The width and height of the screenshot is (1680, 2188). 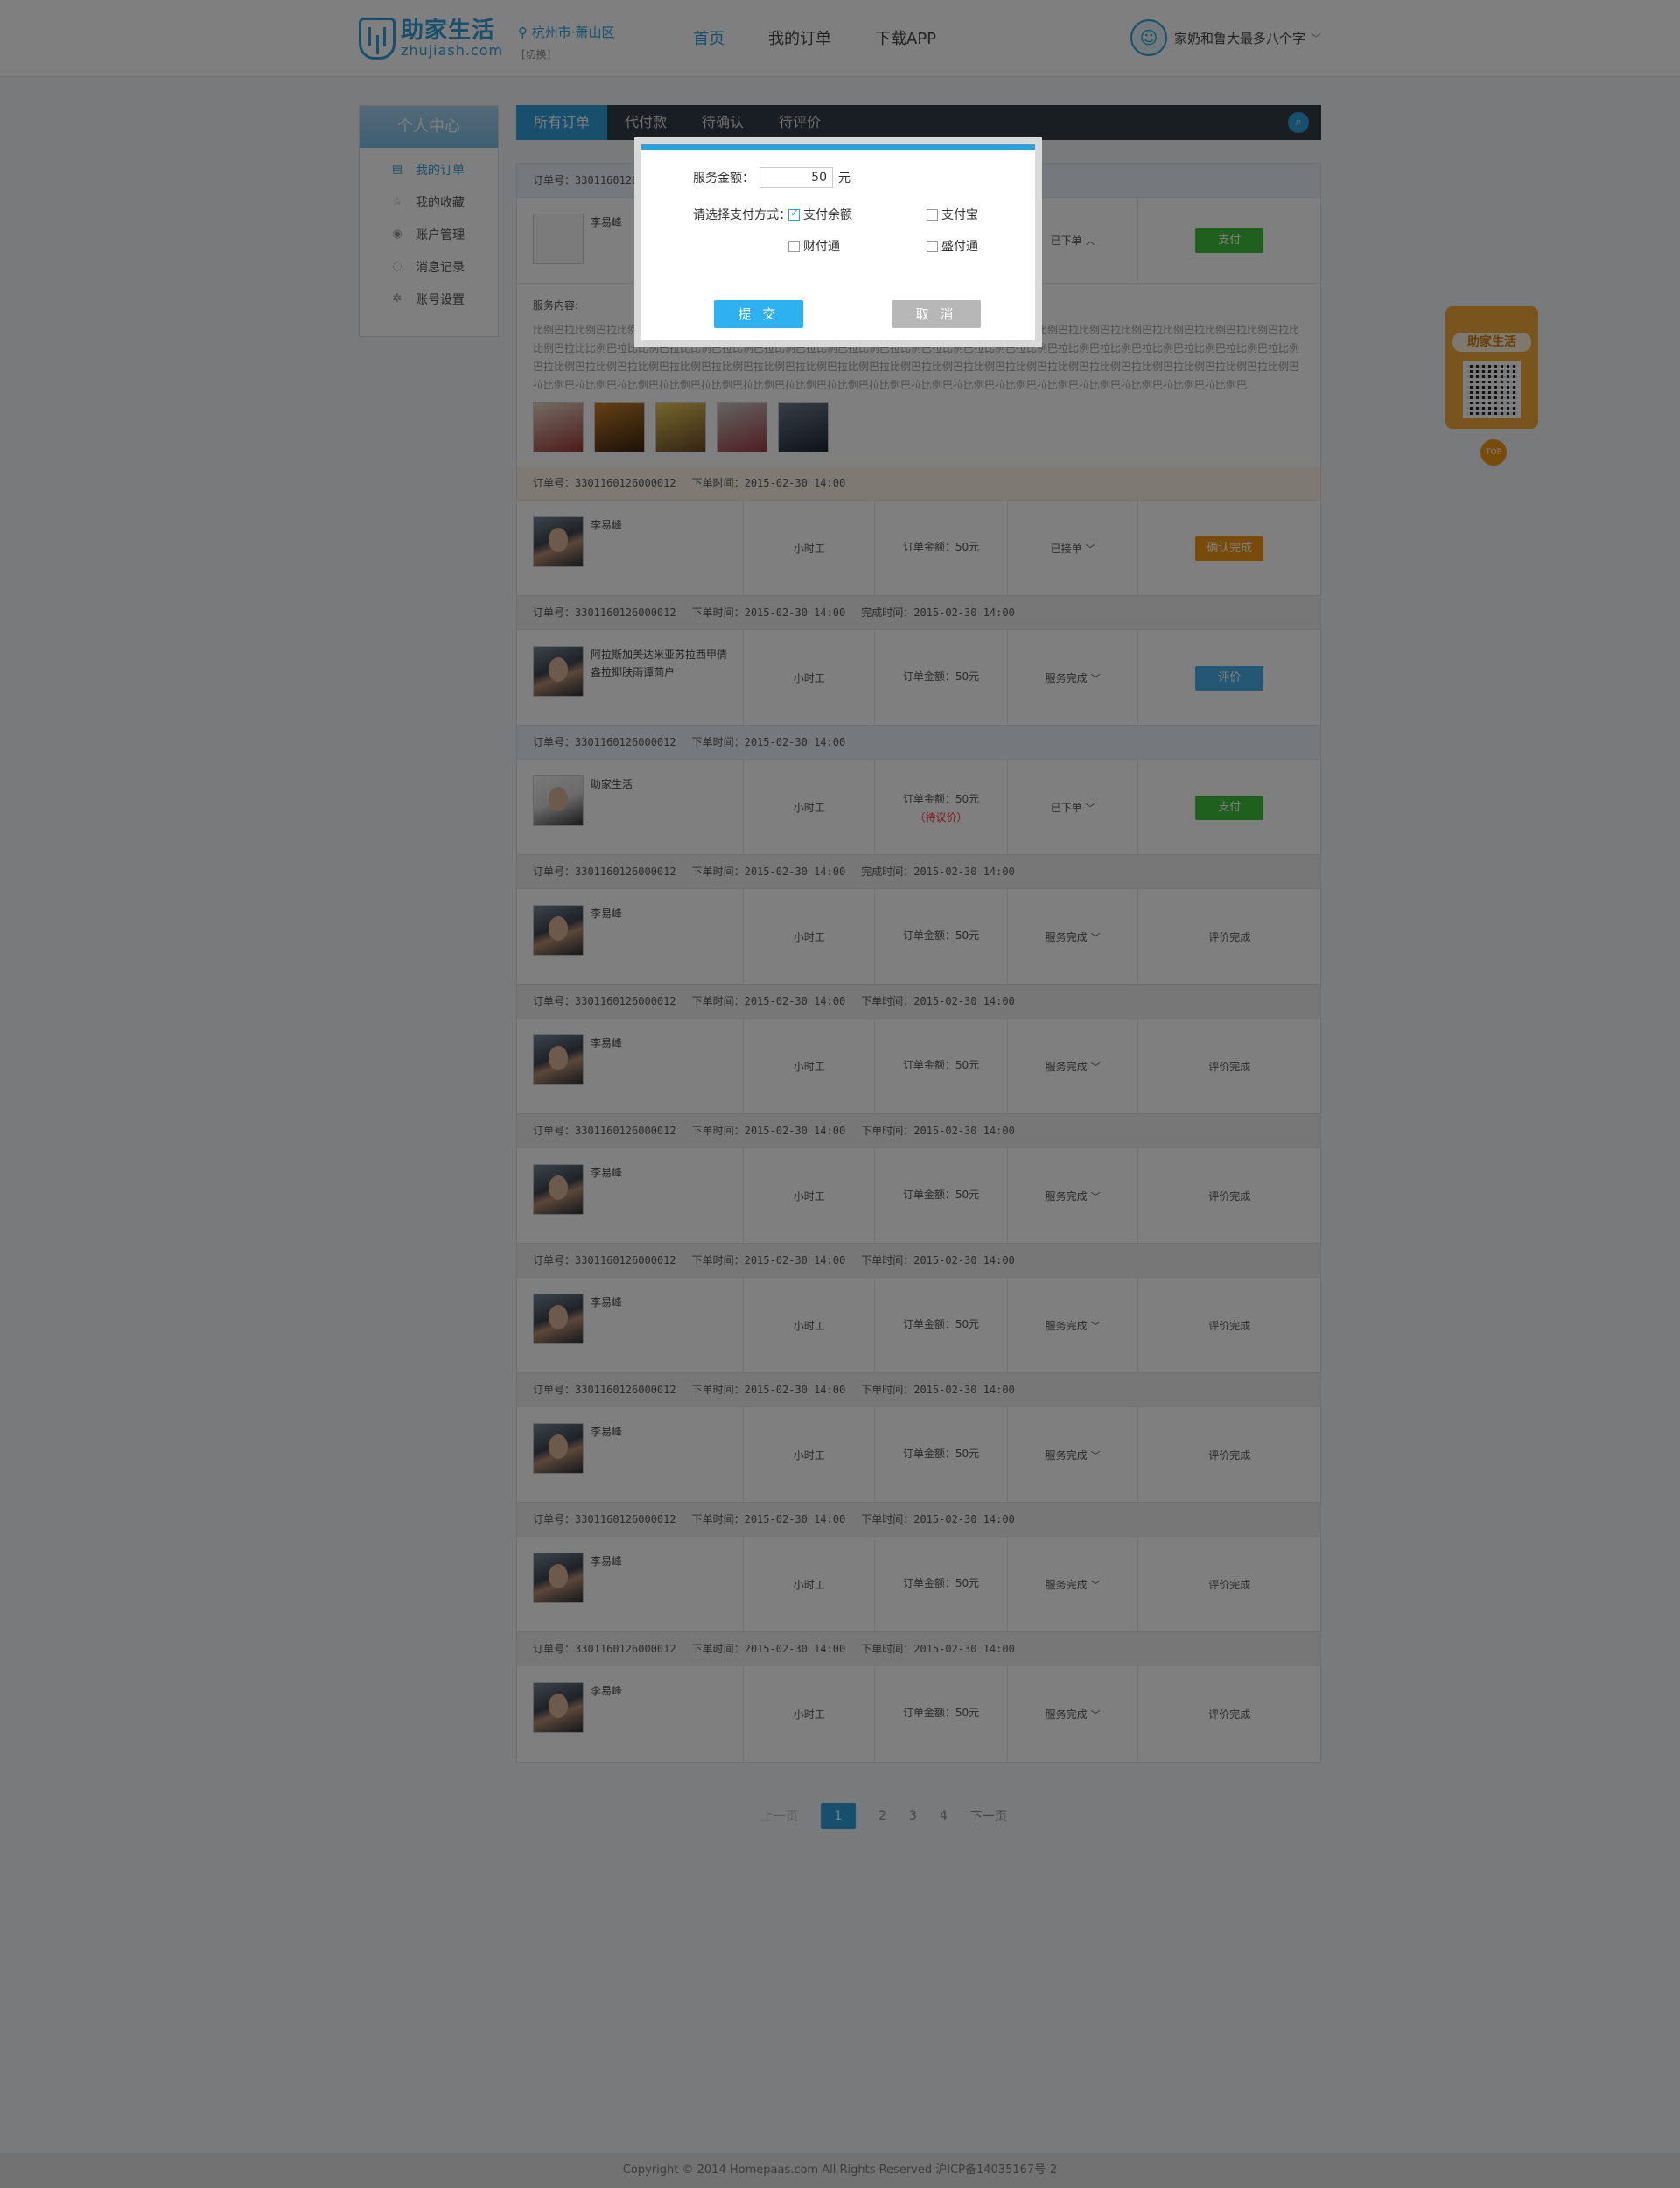 I want to click on option-label: 支付宝, so click(x=960, y=215).